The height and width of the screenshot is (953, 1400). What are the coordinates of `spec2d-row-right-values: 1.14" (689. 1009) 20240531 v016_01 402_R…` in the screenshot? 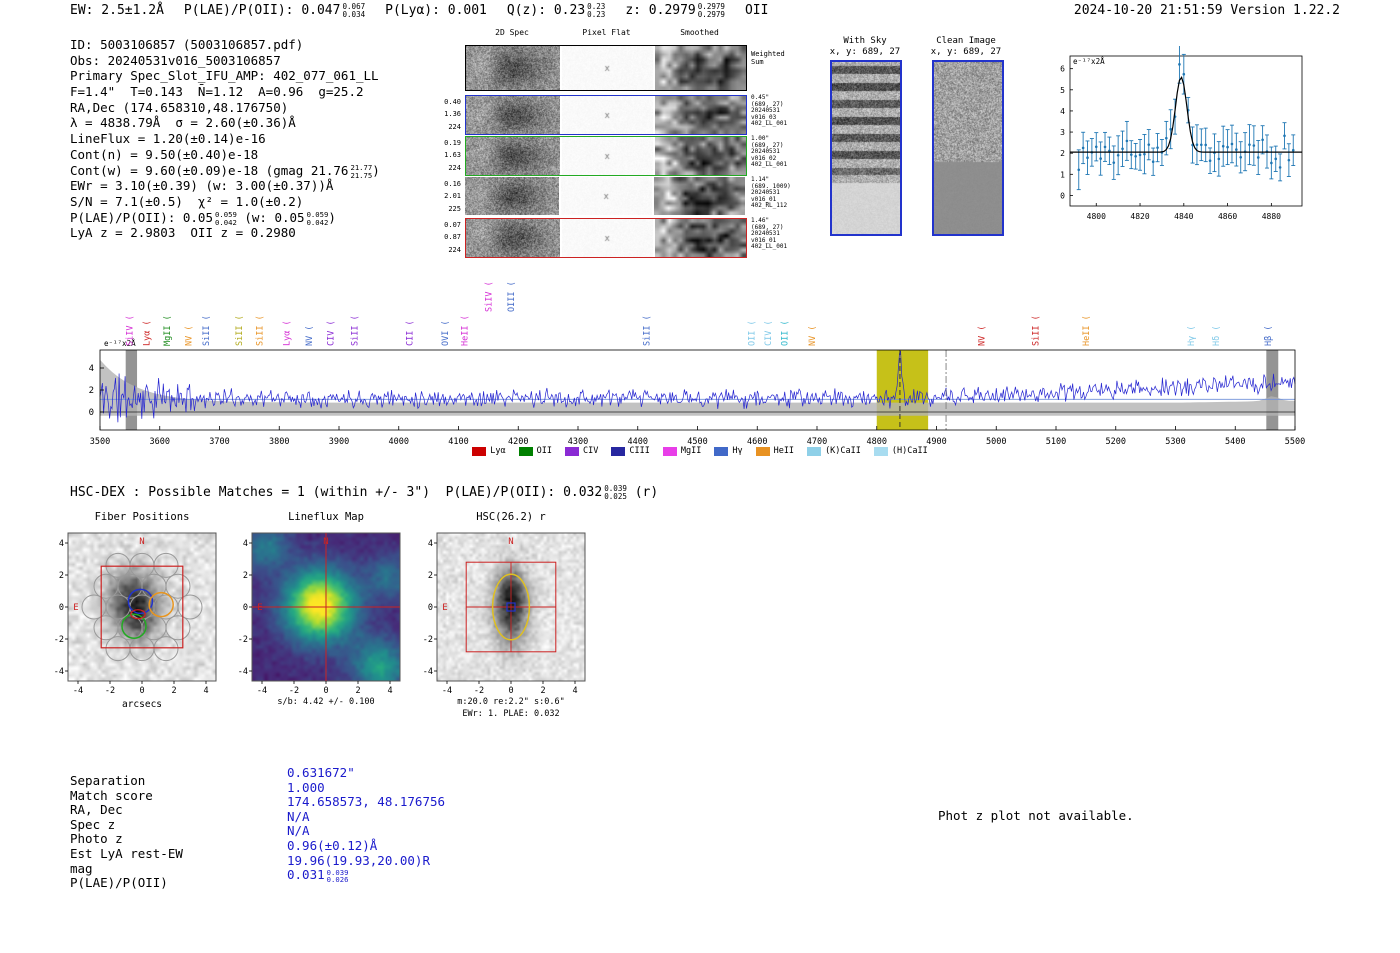 It's located at (771, 193).